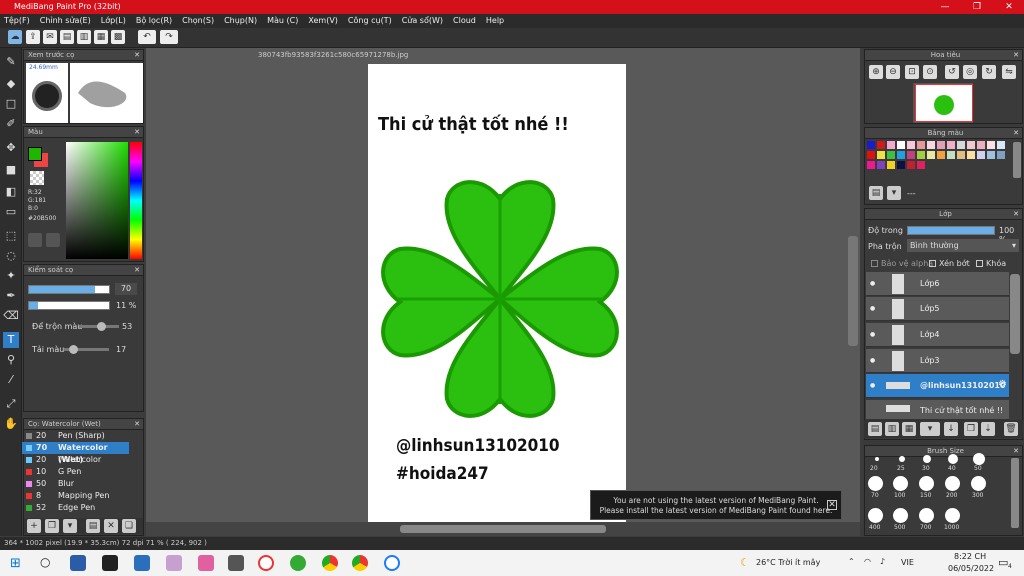  What do you see at coordinates (989, 72) in the screenshot?
I see `rotate-right-icon: ↻` at bounding box center [989, 72].